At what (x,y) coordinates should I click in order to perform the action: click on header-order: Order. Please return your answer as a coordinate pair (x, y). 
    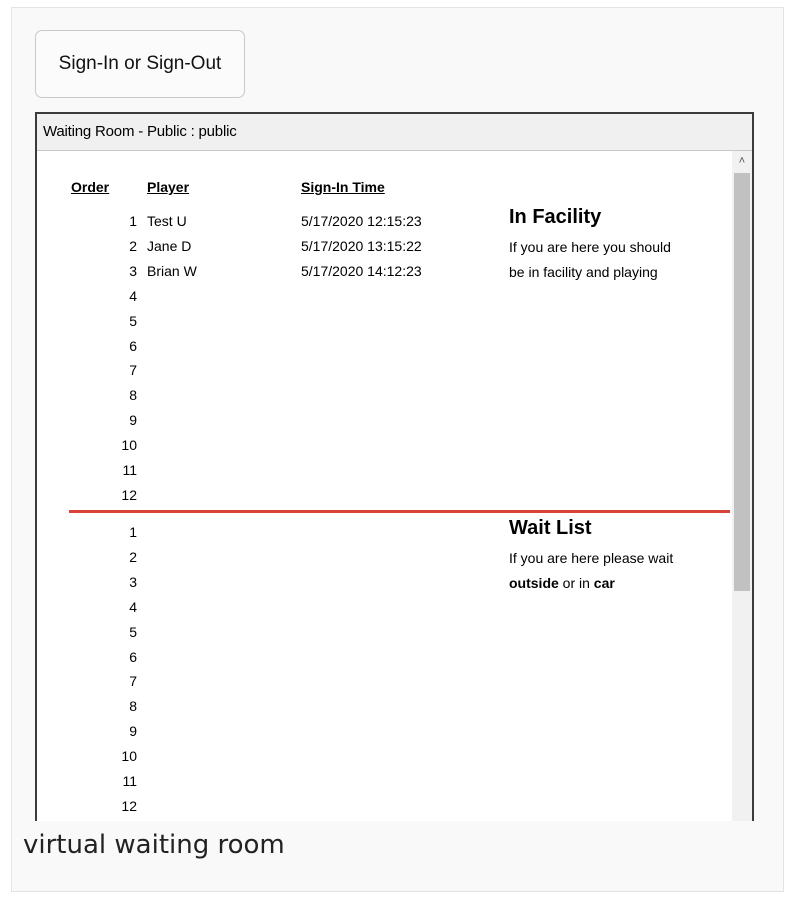
    Looking at the image, I should click on (90, 187).